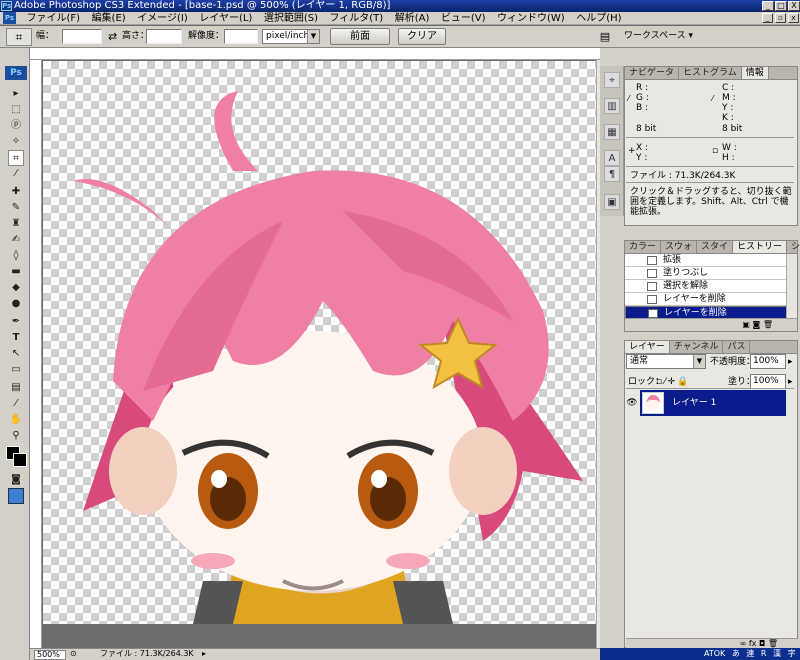  I want to click on marquee-tool-icon: ⬚, so click(16, 110).